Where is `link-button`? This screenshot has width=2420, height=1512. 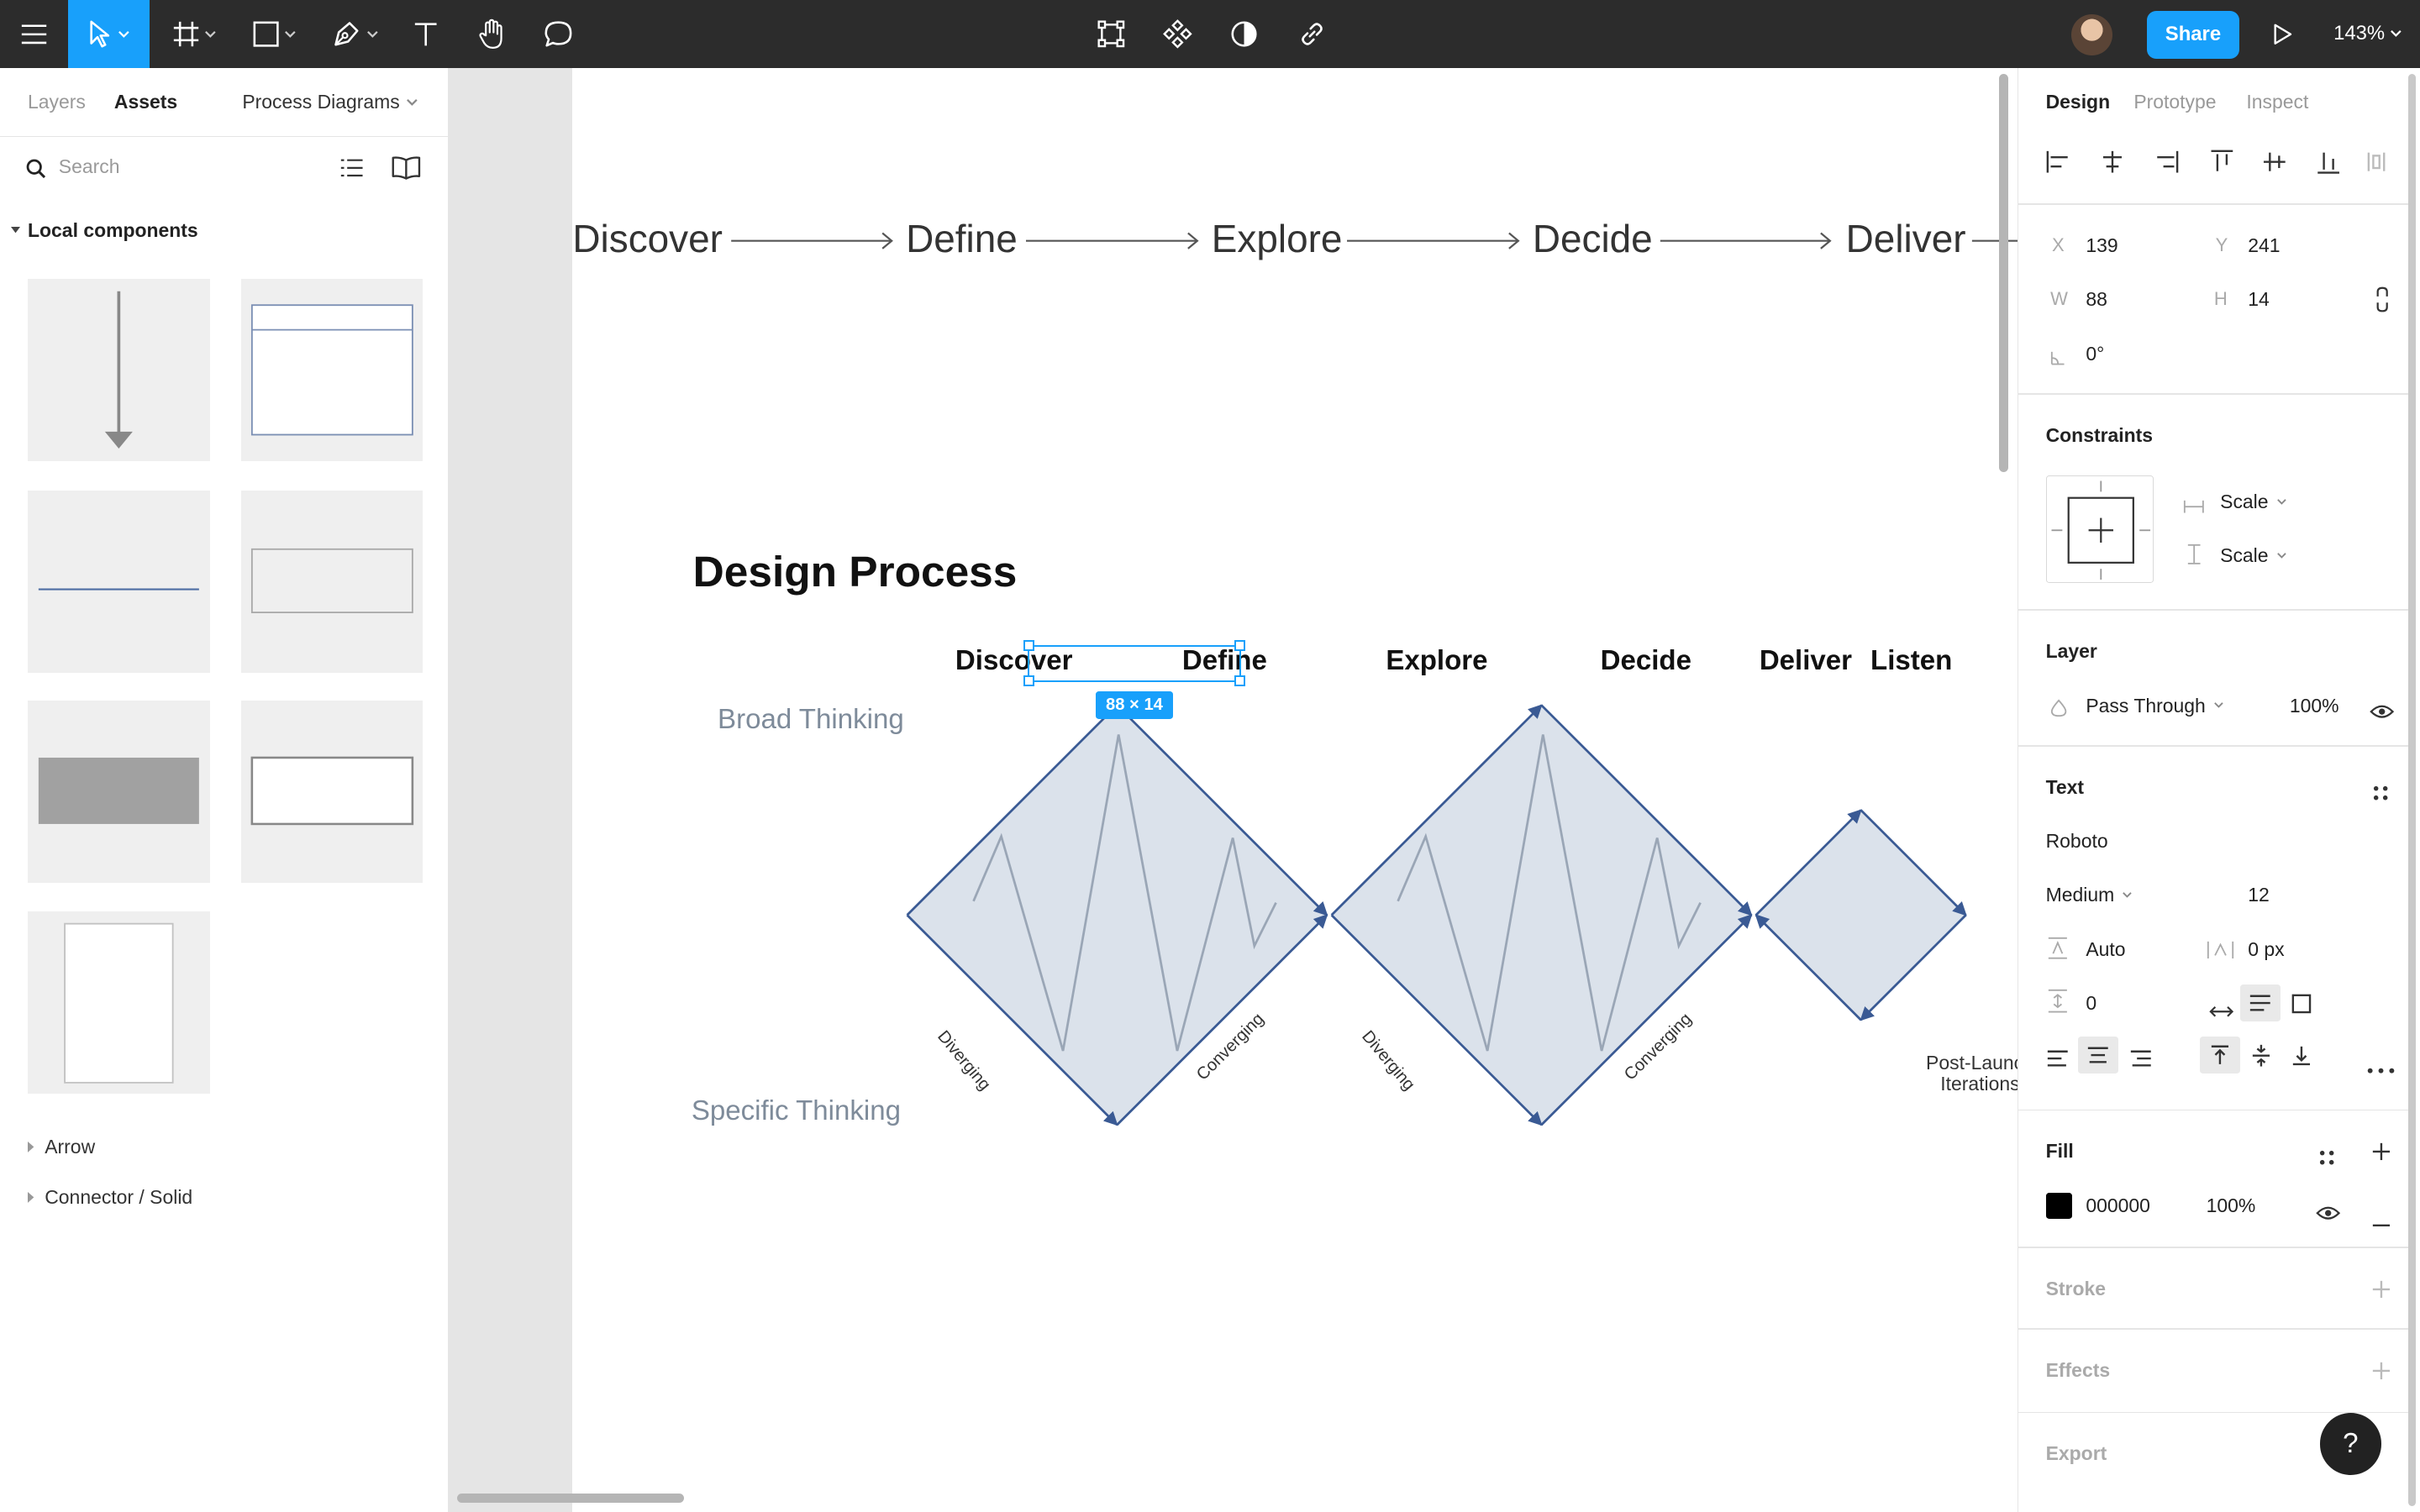 link-button is located at coordinates (1312, 34).